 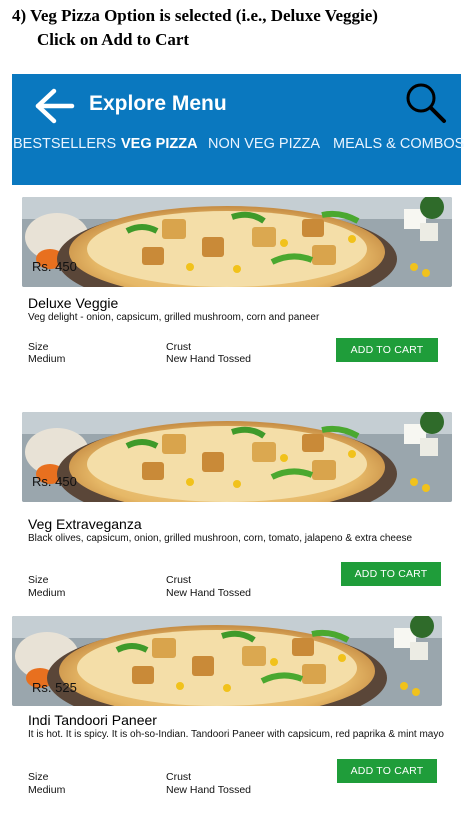 I want to click on pizza-image: Rs. 525, so click(x=227, y=661).